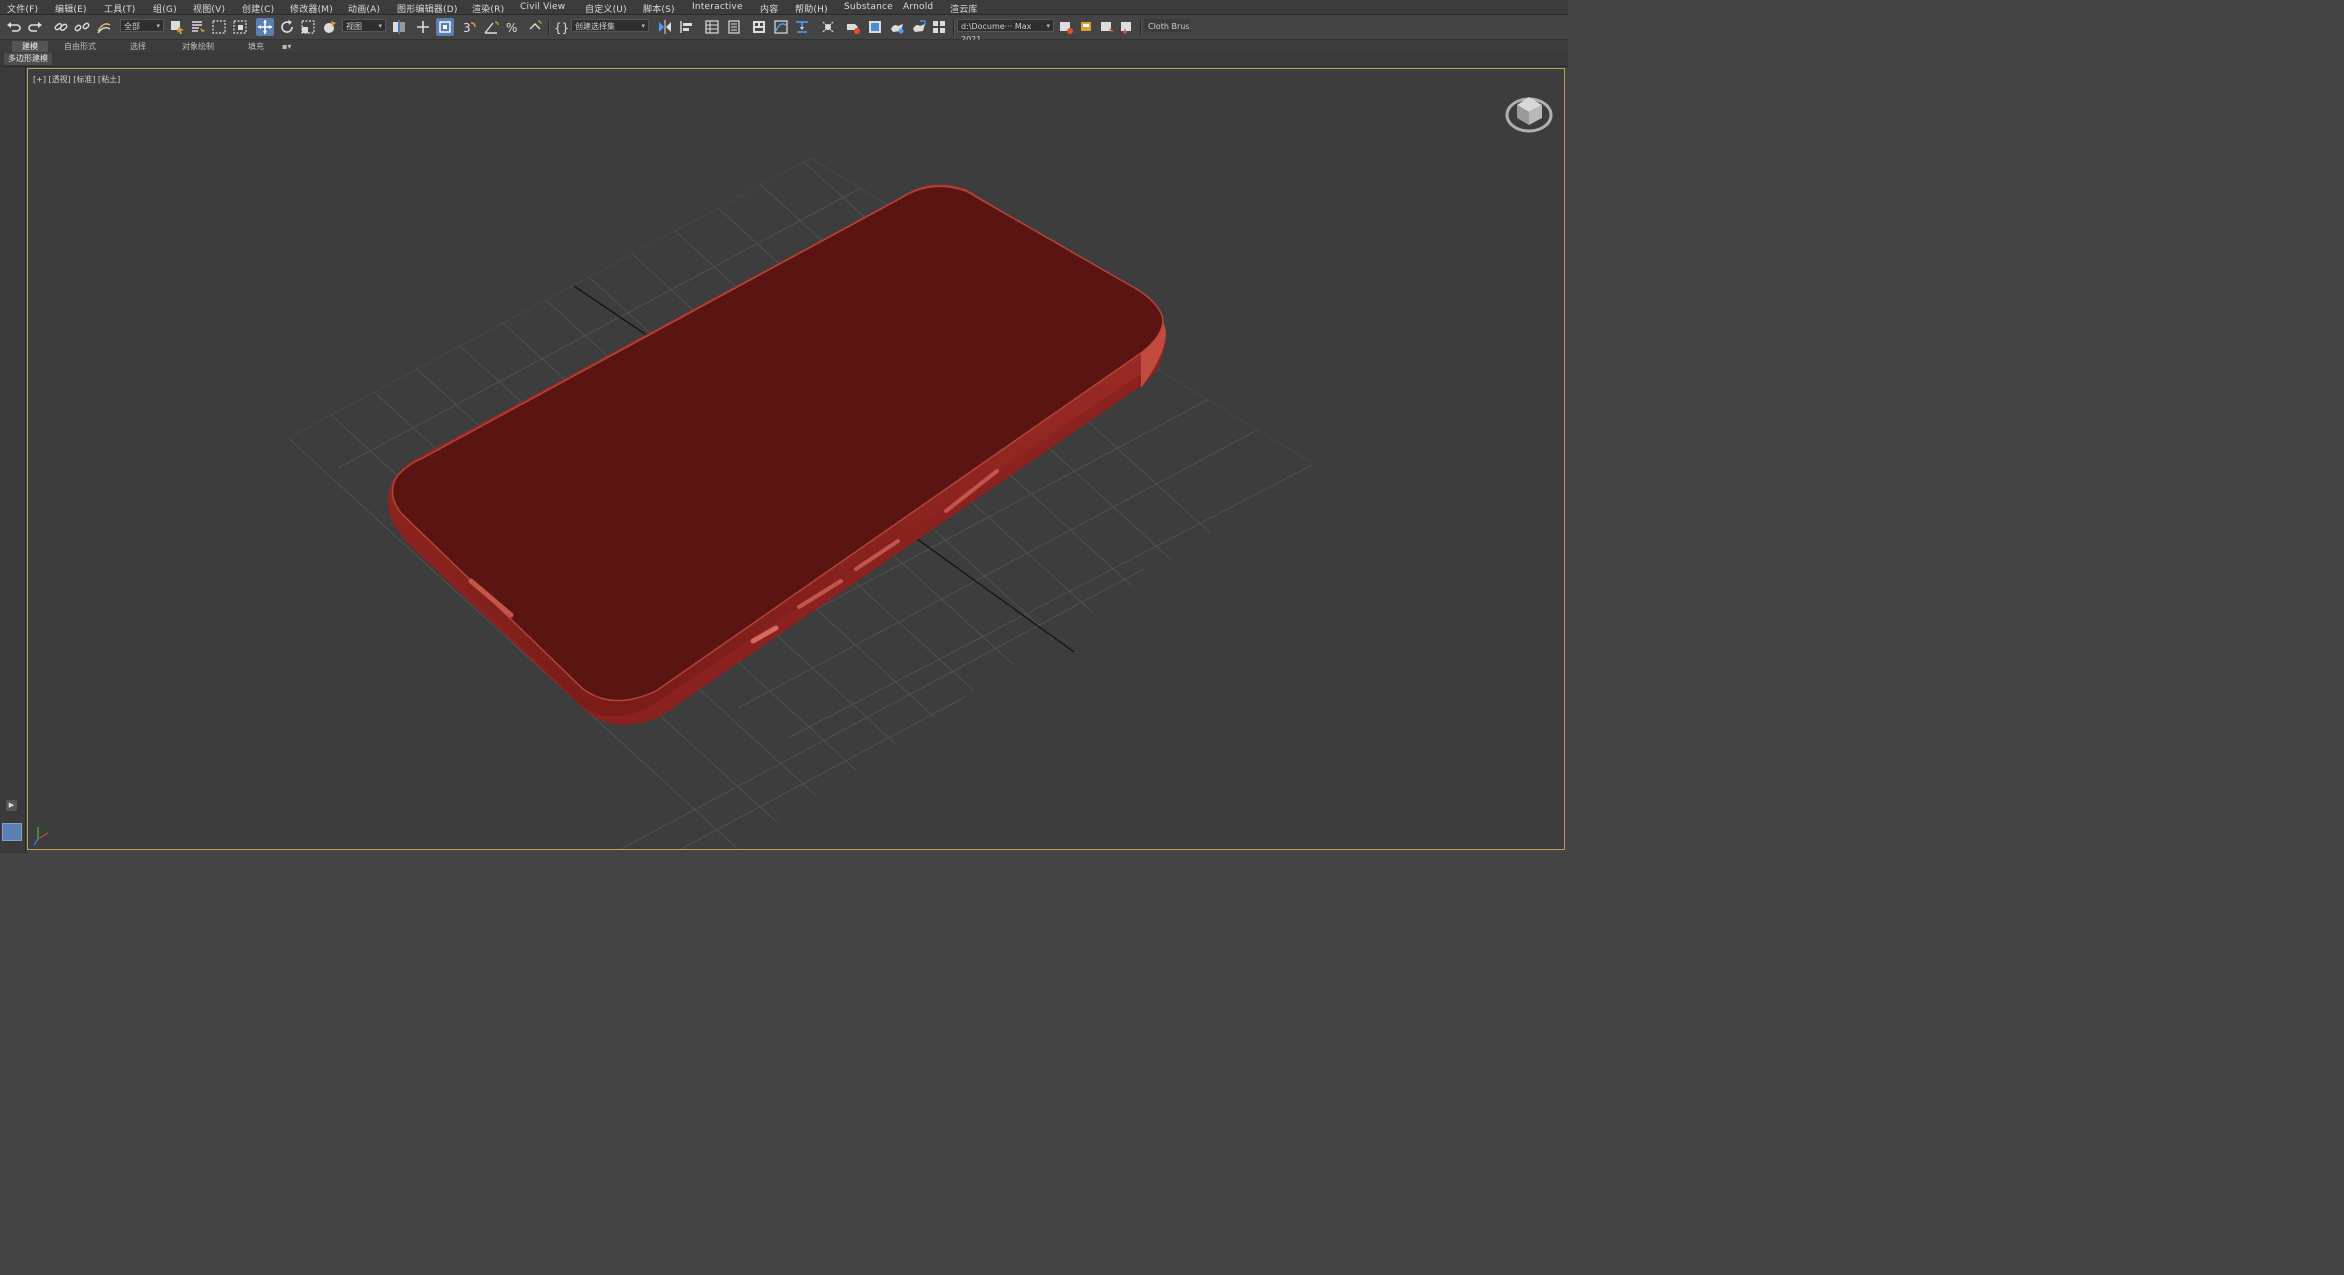 Image resolution: width=2344 pixels, height=1275 pixels. Describe the element at coordinates (897, 27) in the screenshot. I see `render-production-icon` at that location.